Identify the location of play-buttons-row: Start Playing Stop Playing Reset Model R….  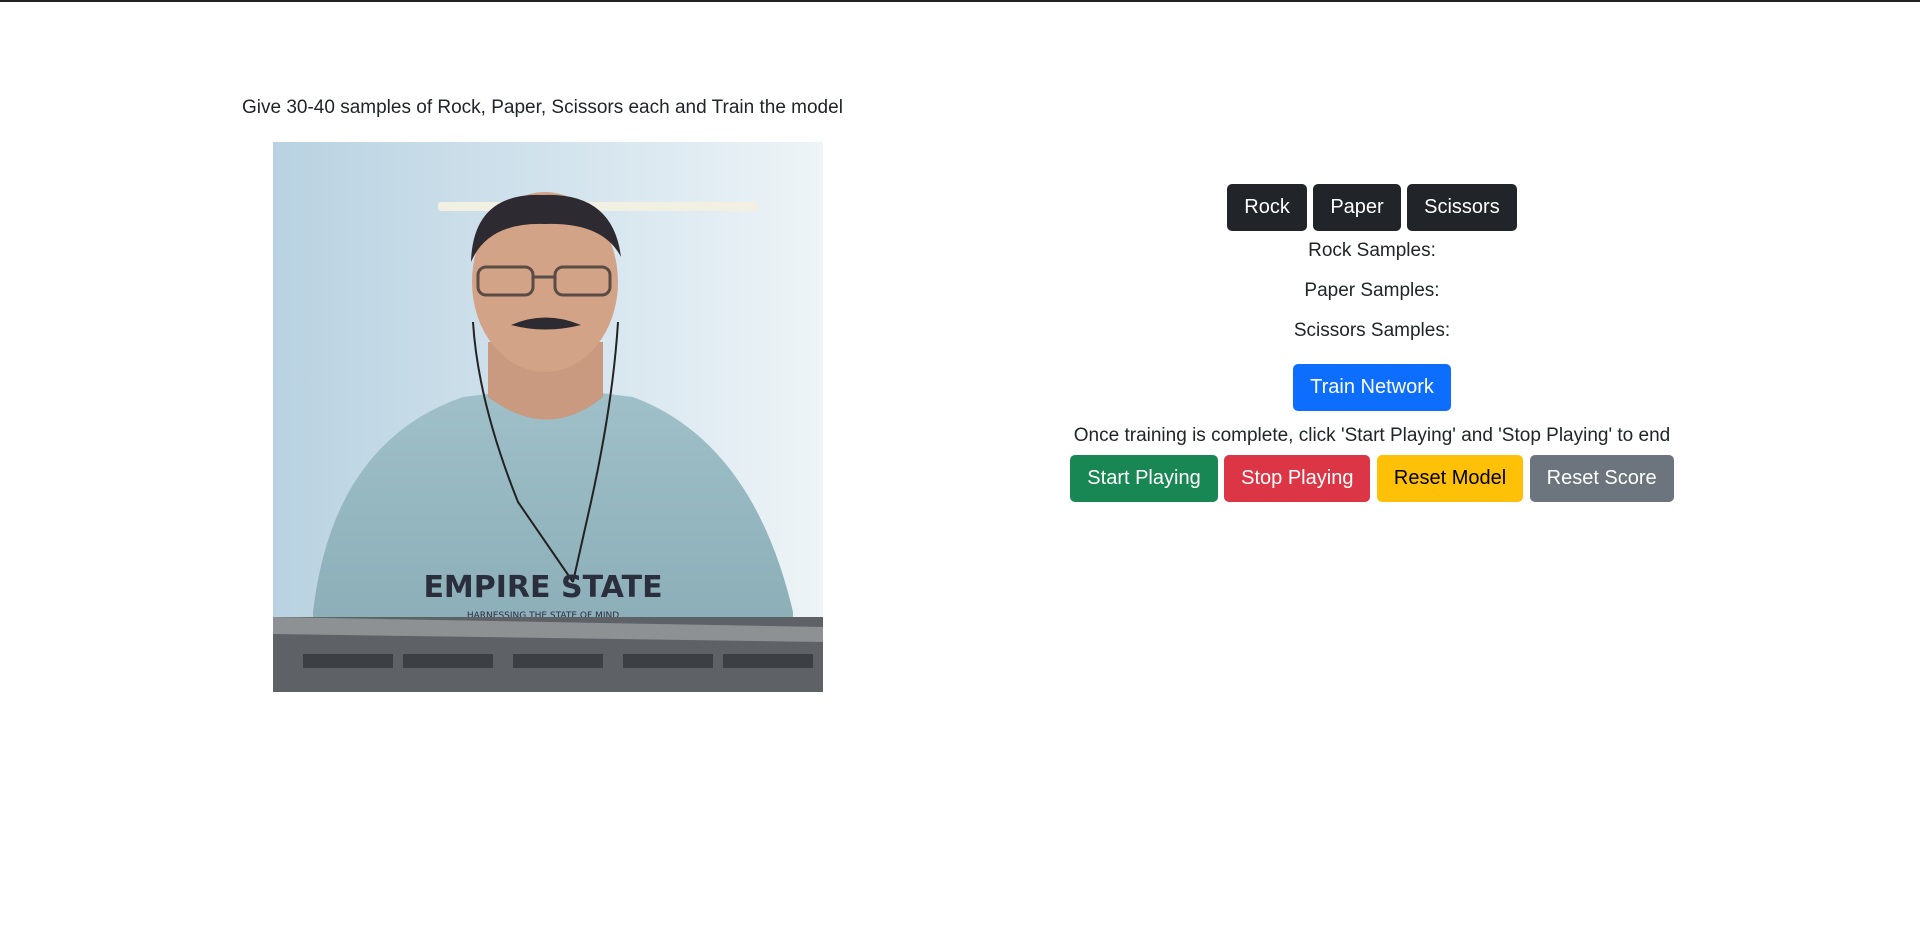
(1372, 478).